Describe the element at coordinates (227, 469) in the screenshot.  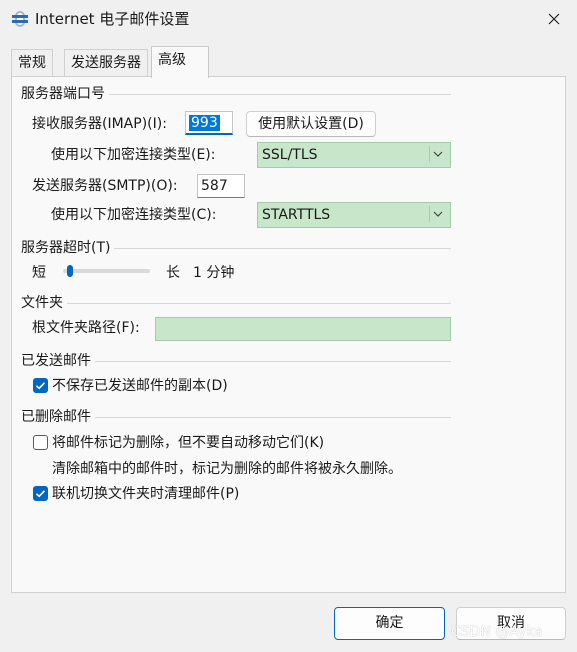
I see `mark-for-deletion-note: 清除邮箱中的邮件时，标记为删除的邮件将被永久删除。` at that location.